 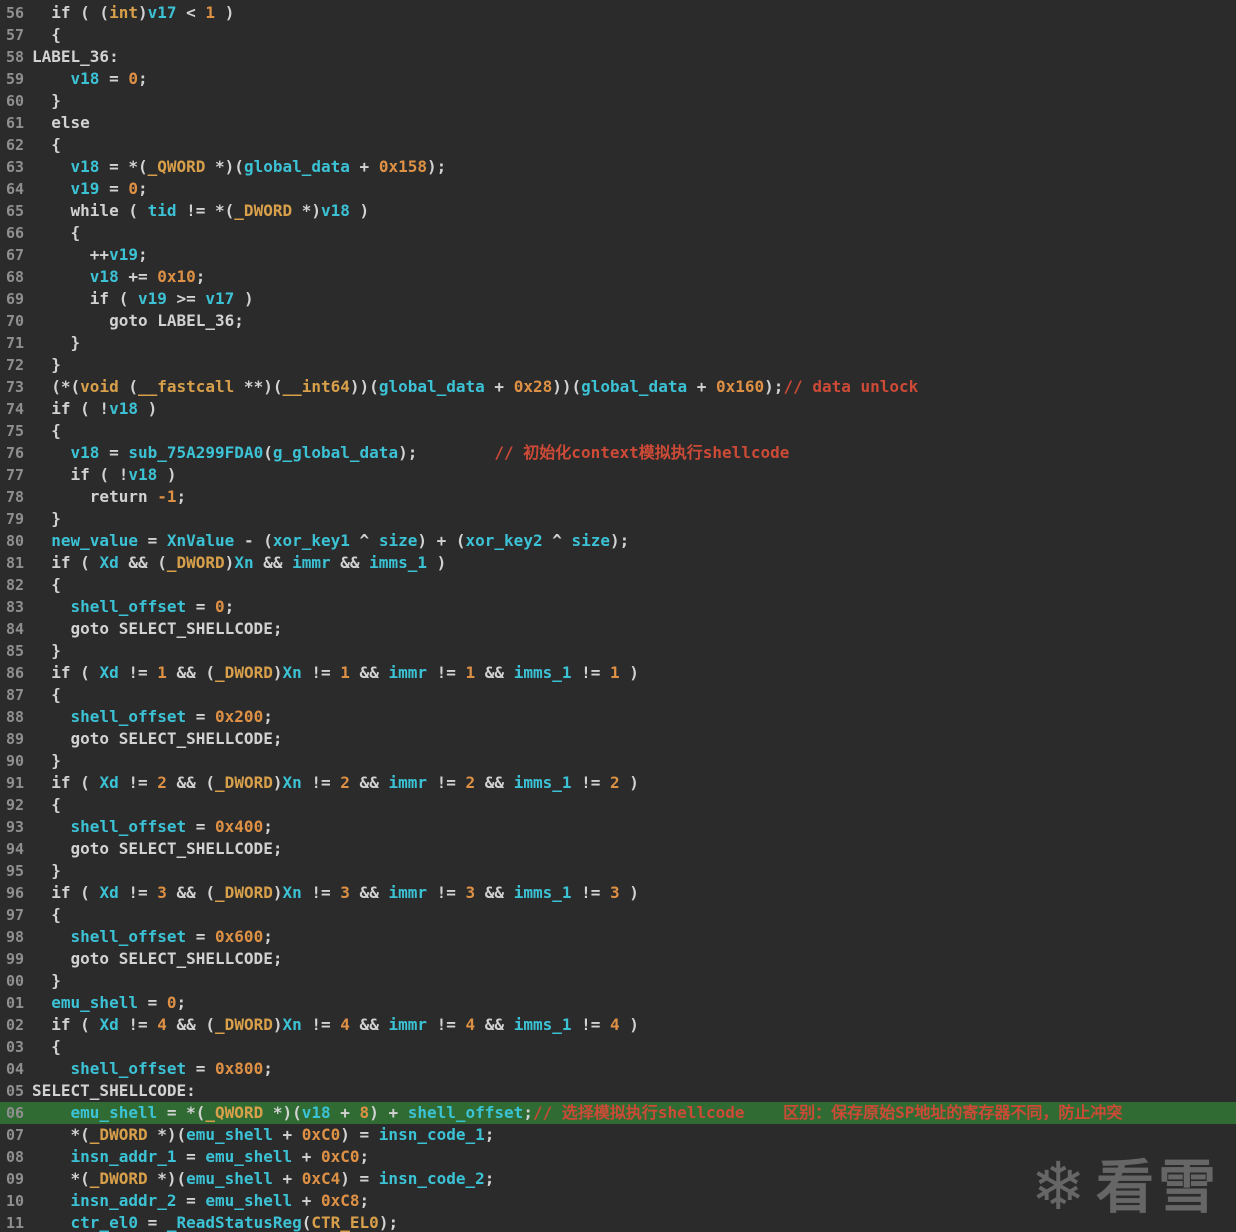 I want to click on code-line: 88 shell_offset = 0x200;, so click(x=618, y=717).